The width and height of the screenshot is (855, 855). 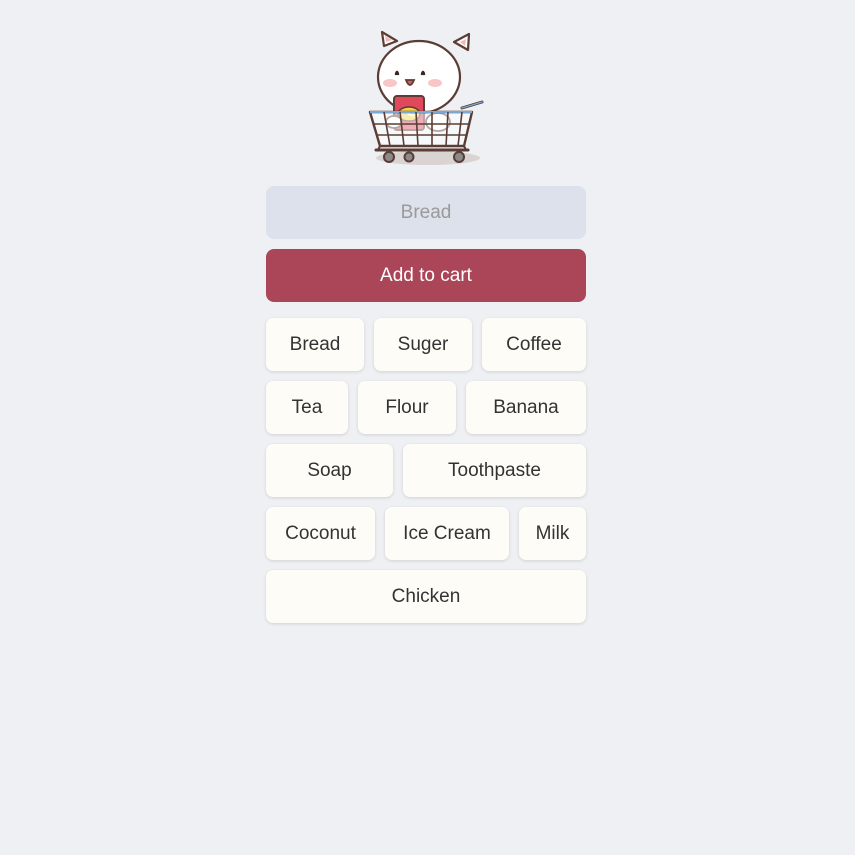 What do you see at coordinates (494, 470) in the screenshot?
I see `item-chip-toothpaste: Toothpaste` at bounding box center [494, 470].